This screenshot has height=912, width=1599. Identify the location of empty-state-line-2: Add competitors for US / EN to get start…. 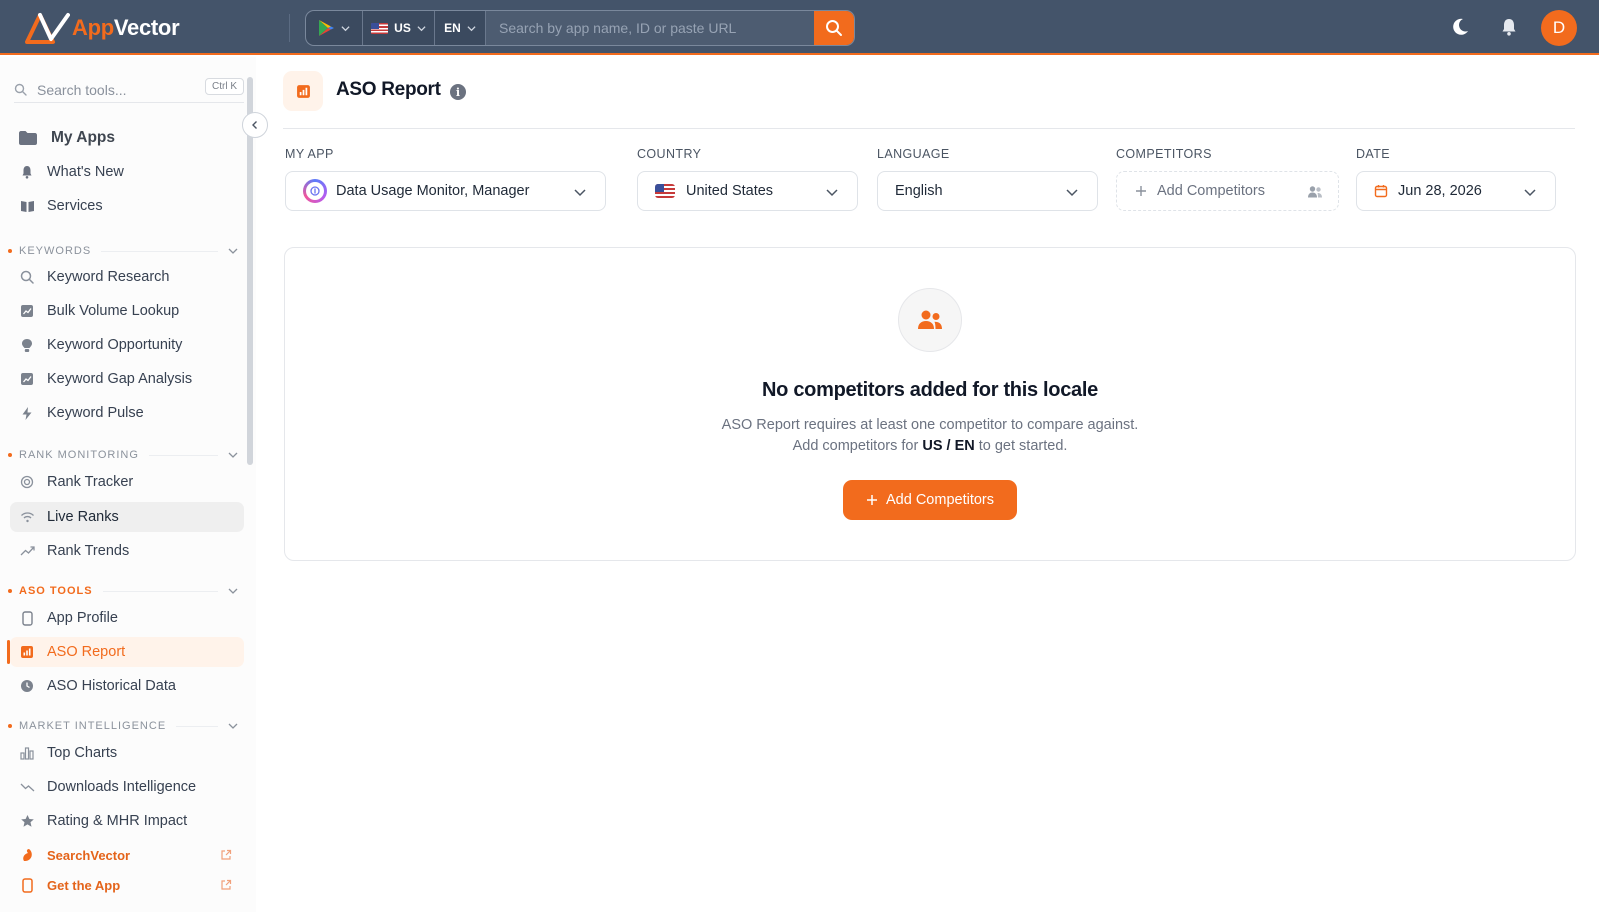
(930, 446).